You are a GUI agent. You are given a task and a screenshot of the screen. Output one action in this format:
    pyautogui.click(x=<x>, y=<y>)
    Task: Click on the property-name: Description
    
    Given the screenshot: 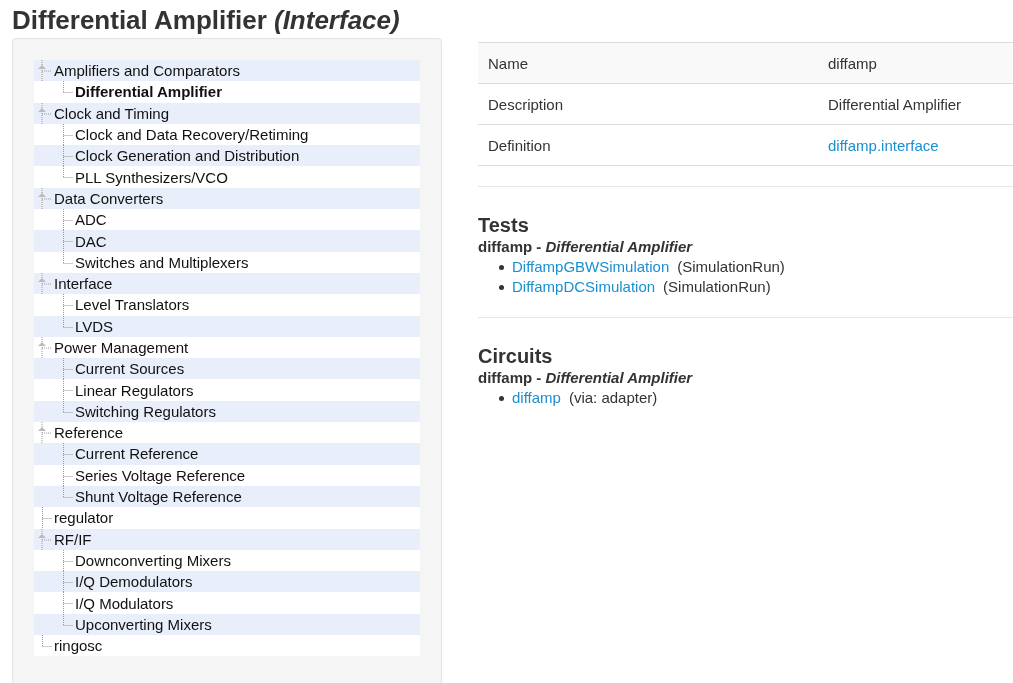 What is the action you would take?
    pyautogui.click(x=526, y=104)
    